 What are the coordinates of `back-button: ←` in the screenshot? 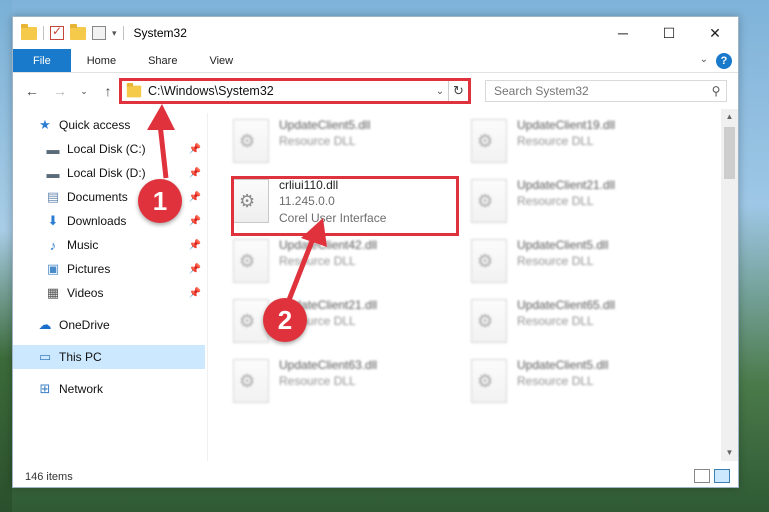 It's located at (32, 91).